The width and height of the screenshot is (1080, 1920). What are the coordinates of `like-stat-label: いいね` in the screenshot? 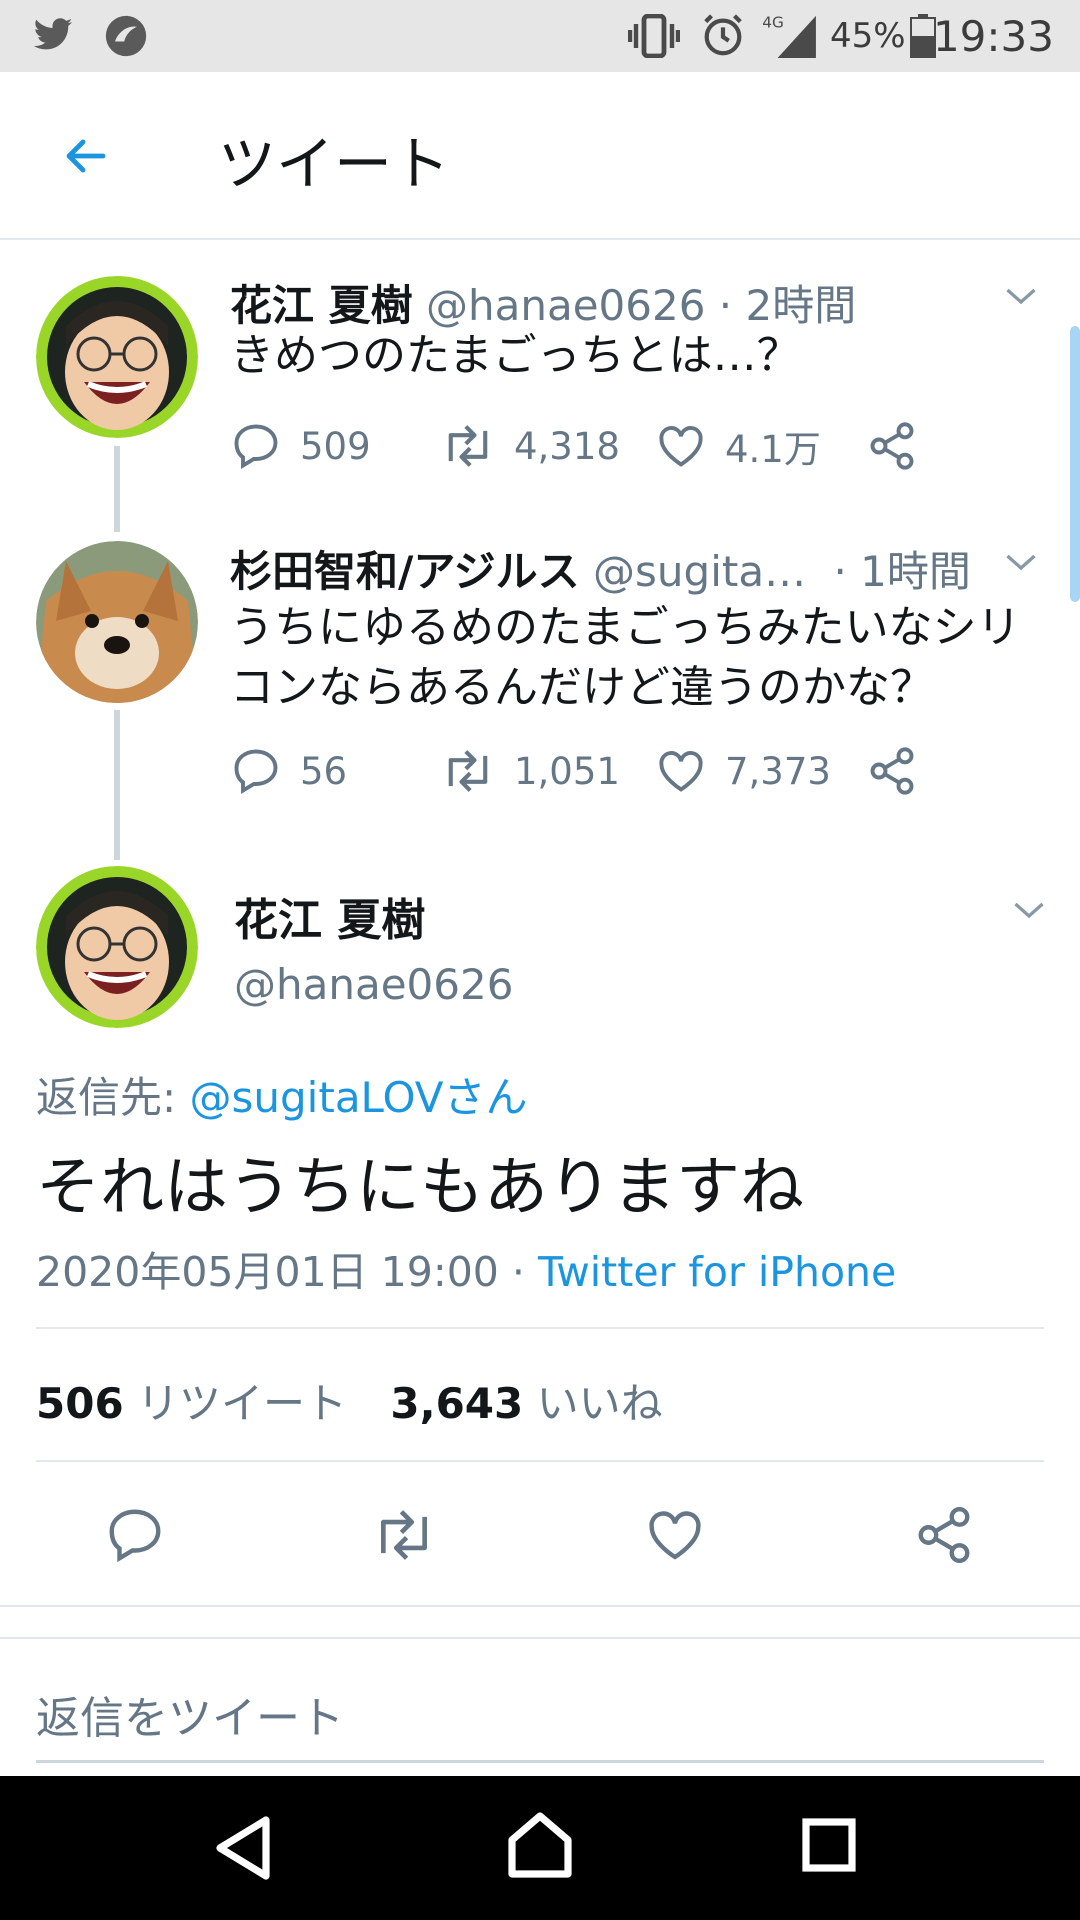 It's located at (599, 1403).